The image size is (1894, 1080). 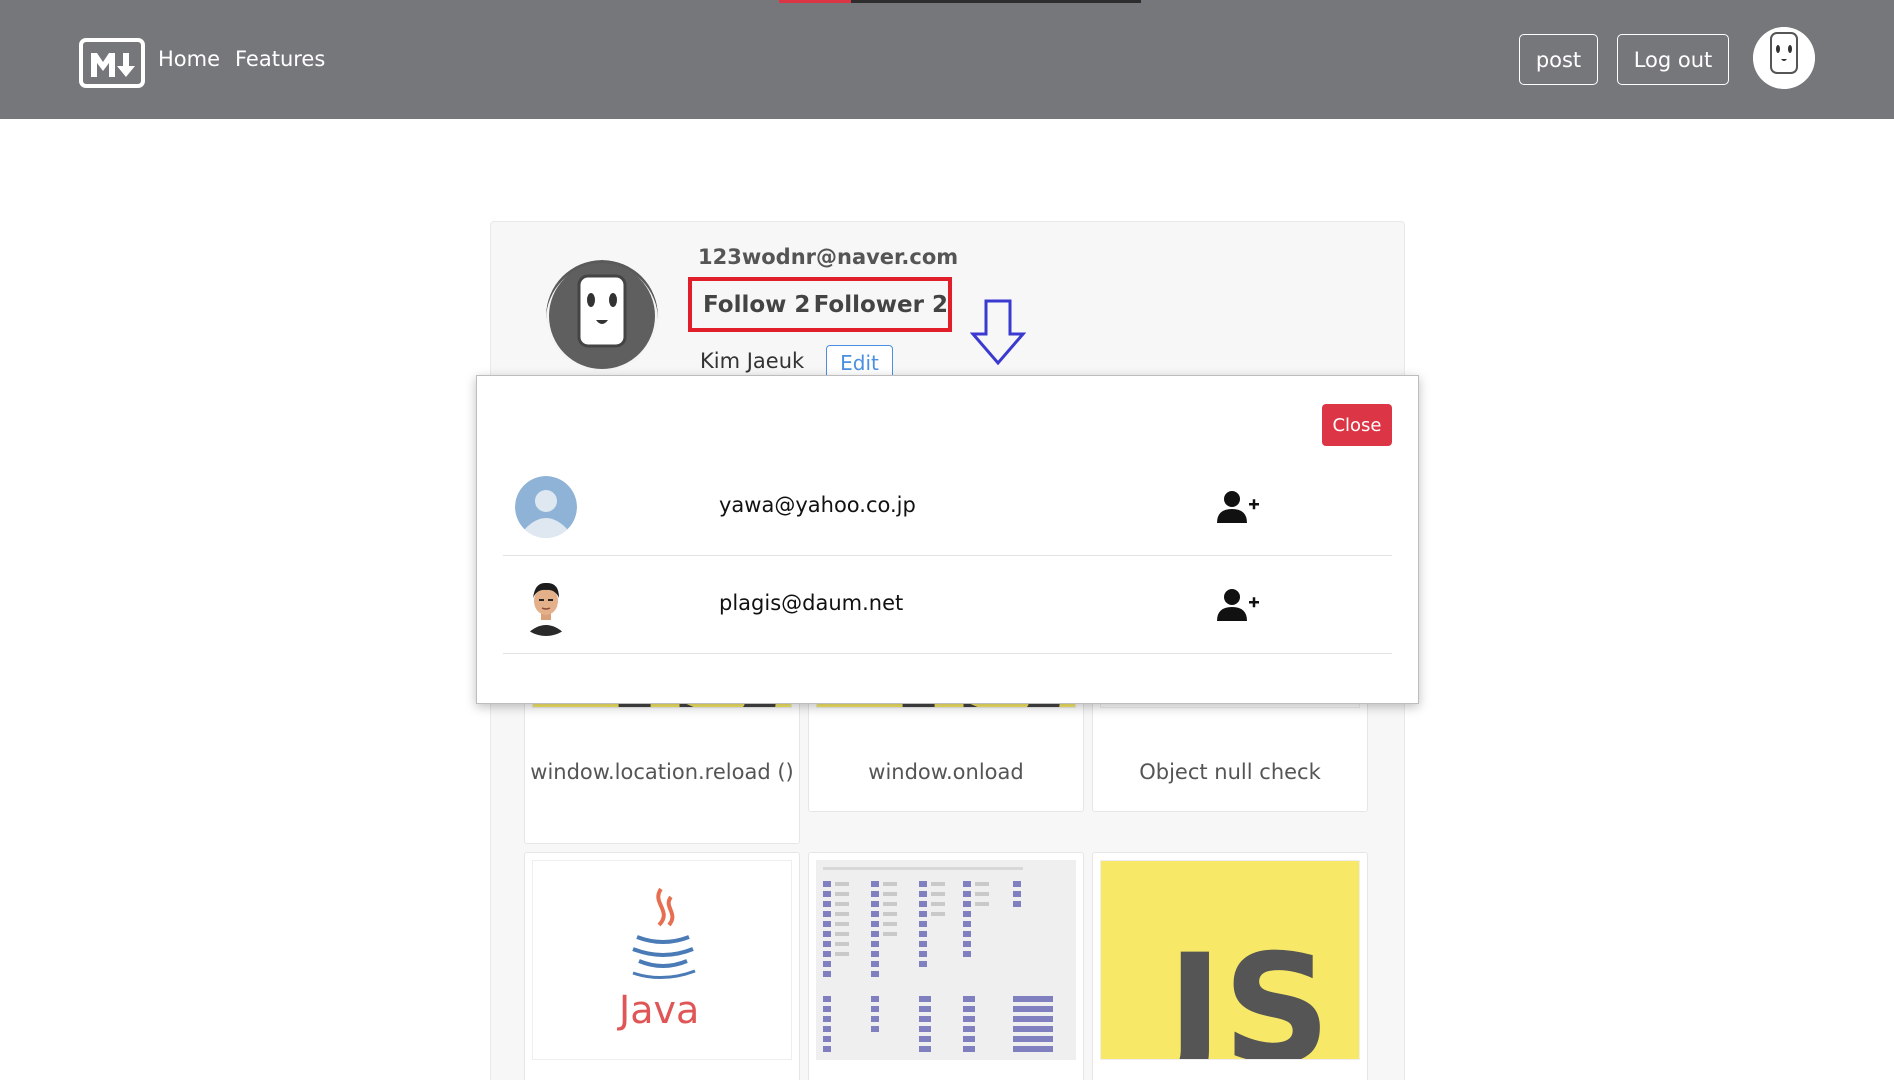 I want to click on svg-text: JS, so click(x=1244, y=991).